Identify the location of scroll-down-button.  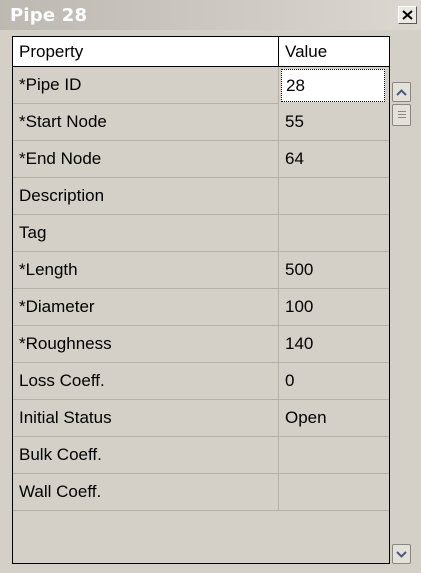
(401, 554).